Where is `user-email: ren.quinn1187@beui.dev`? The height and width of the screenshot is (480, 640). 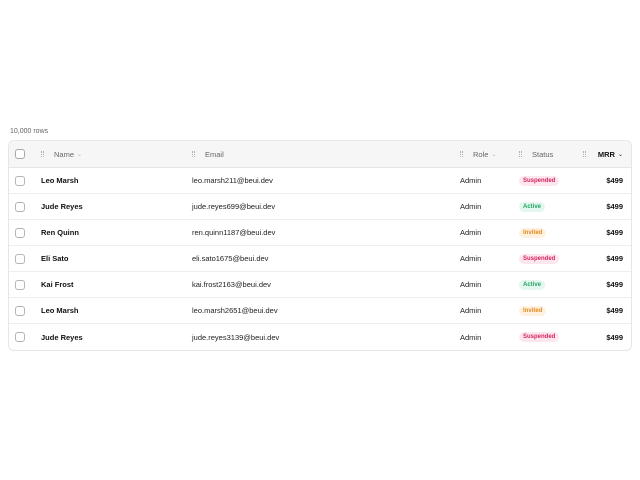 user-email: ren.quinn1187@beui.dev is located at coordinates (234, 232).